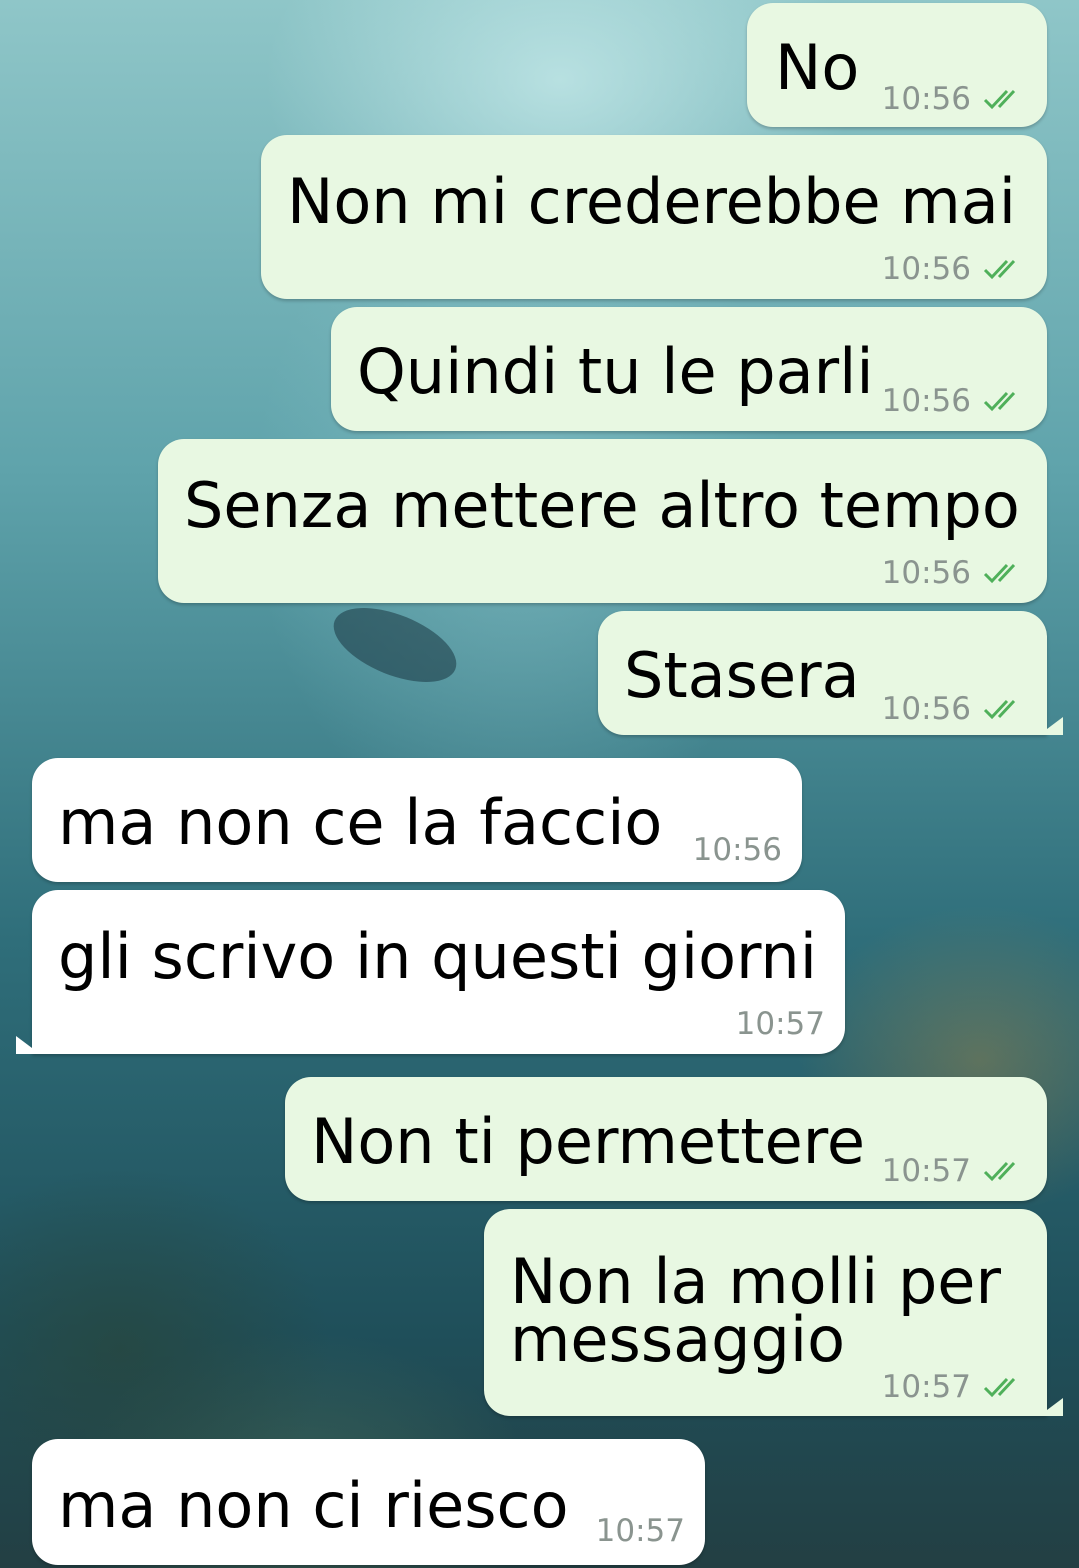 The image size is (1079, 1568). Describe the element at coordinates (897, 65) in the screenshot. I see `outgoing-message: No 10:56` at that location.